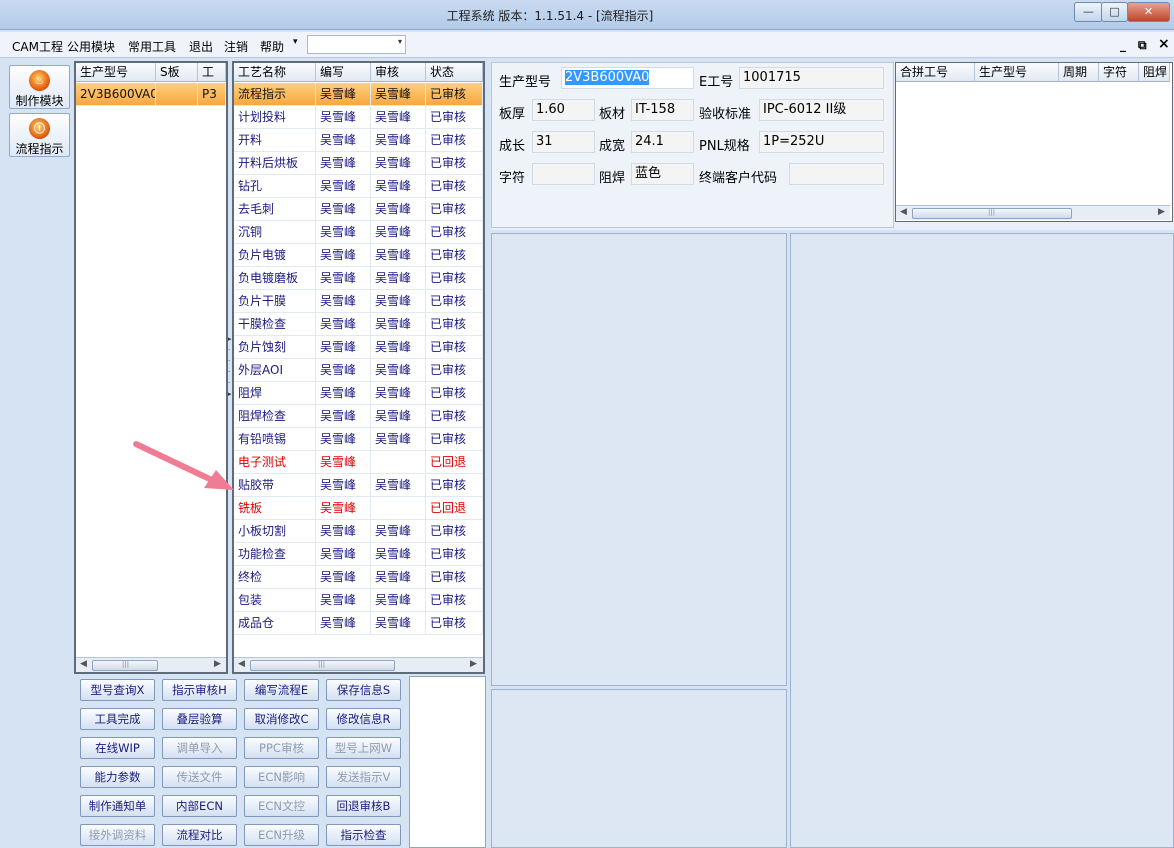 This screenshot has width=1174, height=848. What do you see at coordinates (37, 46) in the screenshot?
I see `menu-cam: CAM工程` at bounding box center [37, 46].